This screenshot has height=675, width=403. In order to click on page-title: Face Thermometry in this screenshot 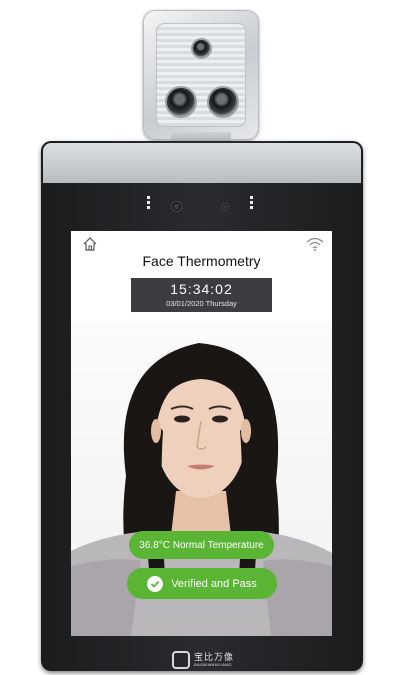, I will do `click(201, 261)`.